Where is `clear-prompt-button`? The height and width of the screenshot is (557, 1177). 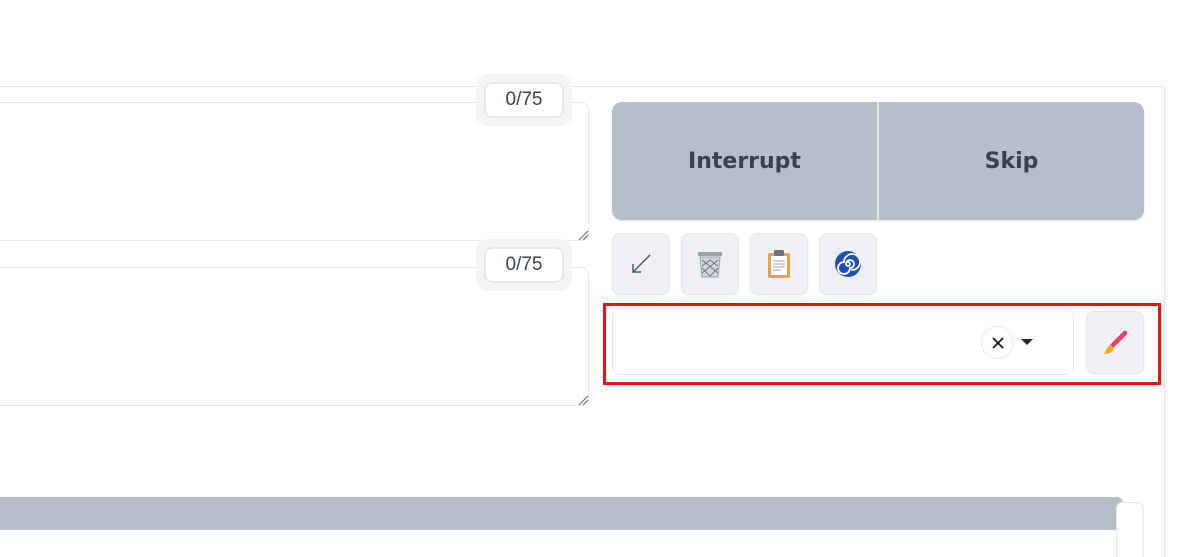 clear-prompt-button is located at coordinates (710, 264).